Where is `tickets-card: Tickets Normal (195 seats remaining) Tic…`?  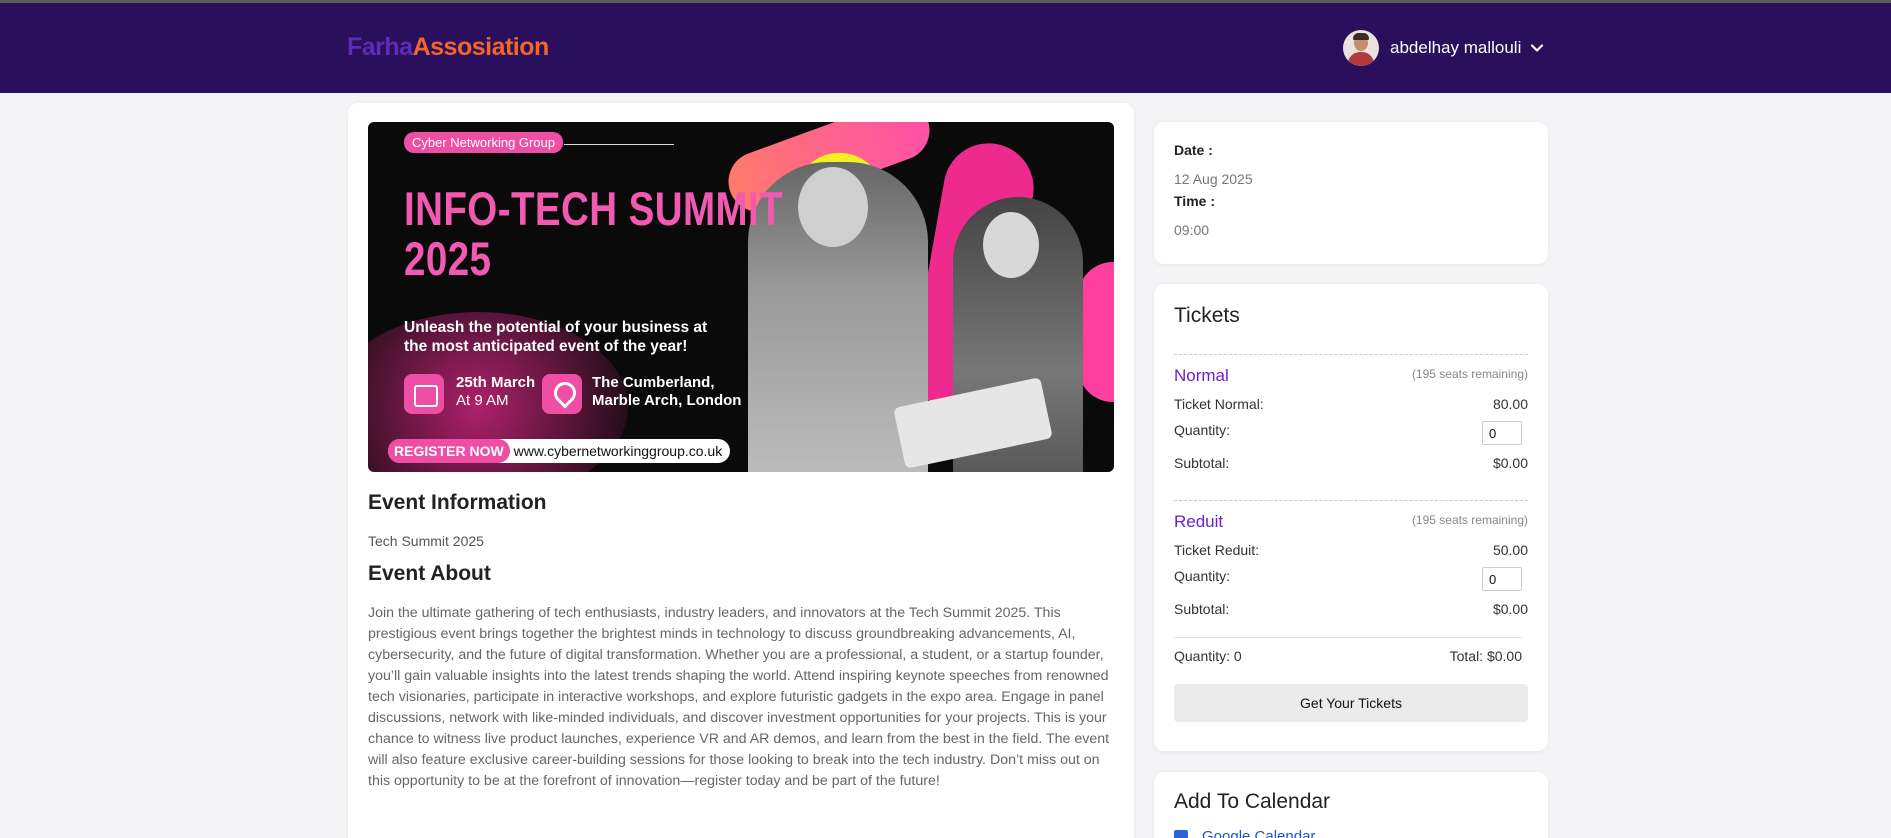
tickets-card: Tickets Normal (195 seats remaining) Tic… is located at coordinates (1351, 517).